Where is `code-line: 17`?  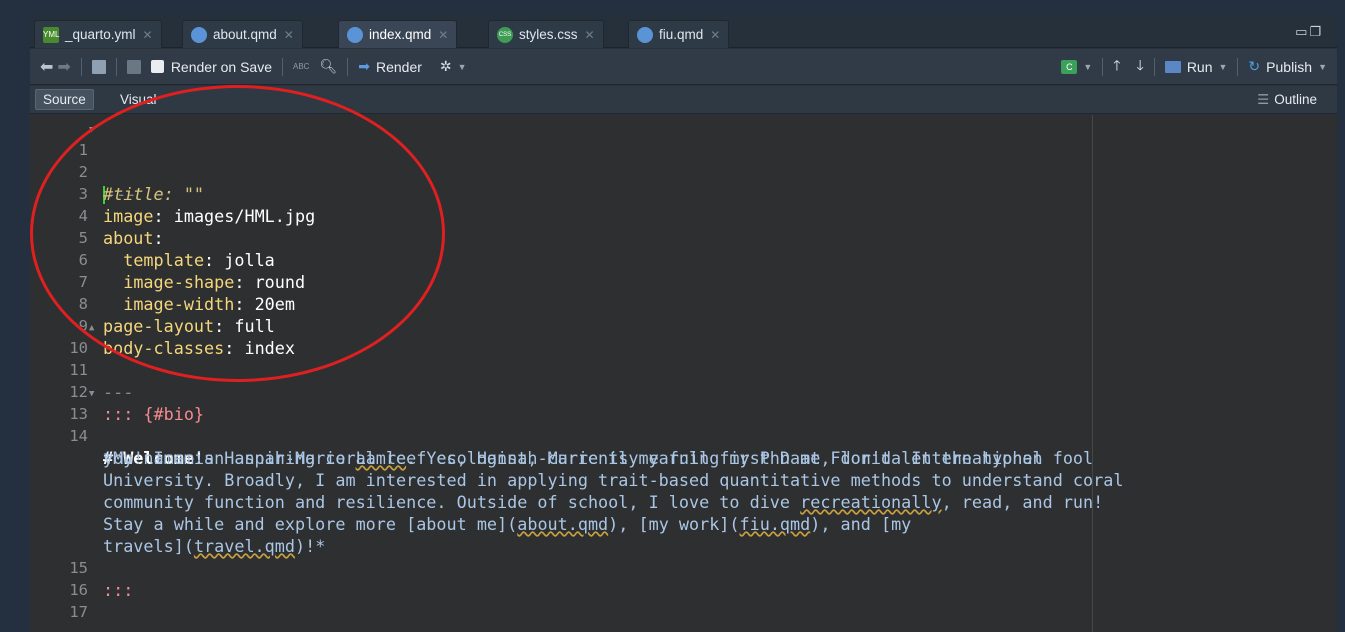 code-line: 17 is located at coordinates (683, 600).